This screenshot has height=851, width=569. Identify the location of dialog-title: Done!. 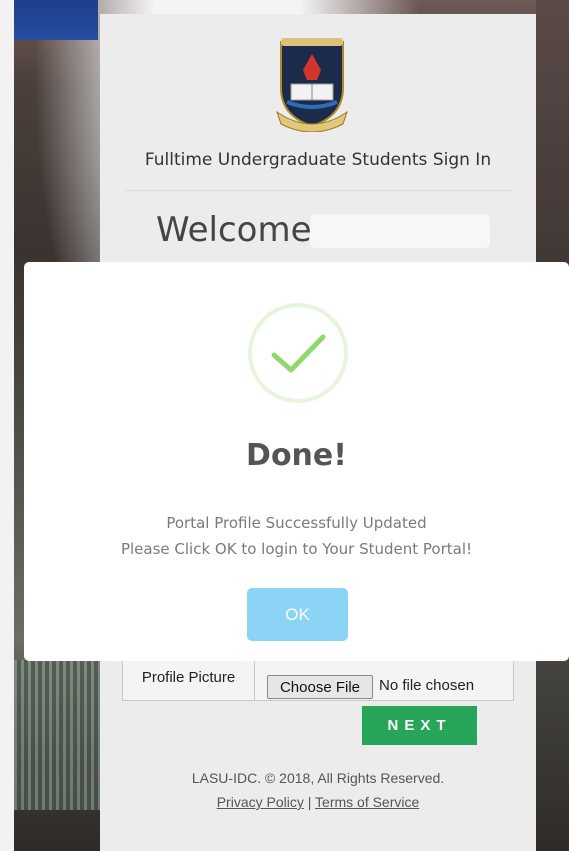
(296, 455).